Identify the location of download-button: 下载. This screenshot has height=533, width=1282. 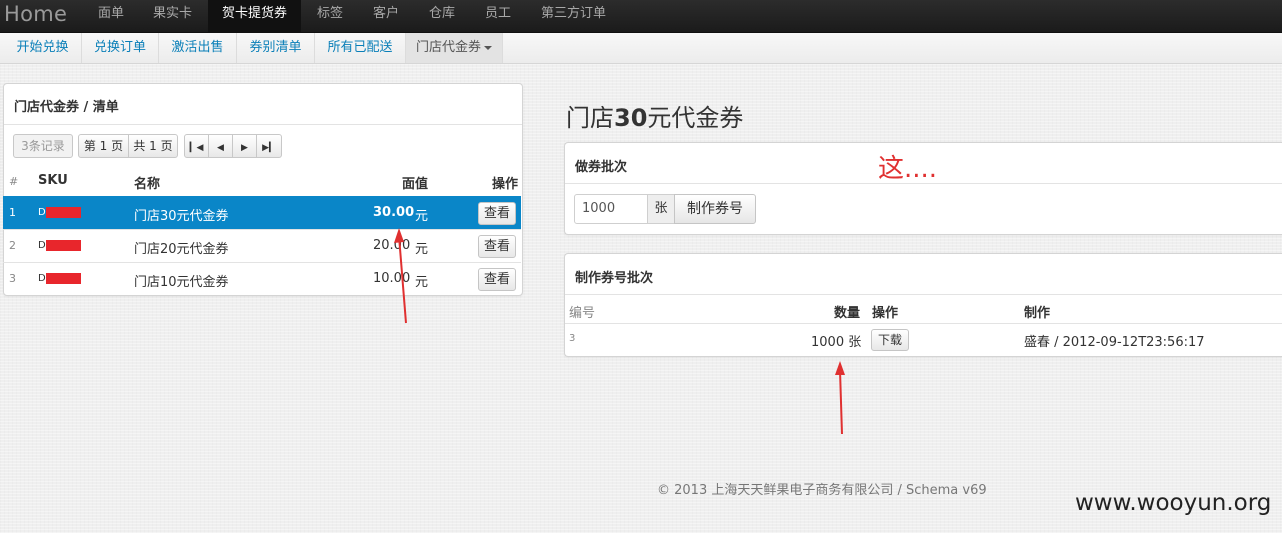
(890, 340).